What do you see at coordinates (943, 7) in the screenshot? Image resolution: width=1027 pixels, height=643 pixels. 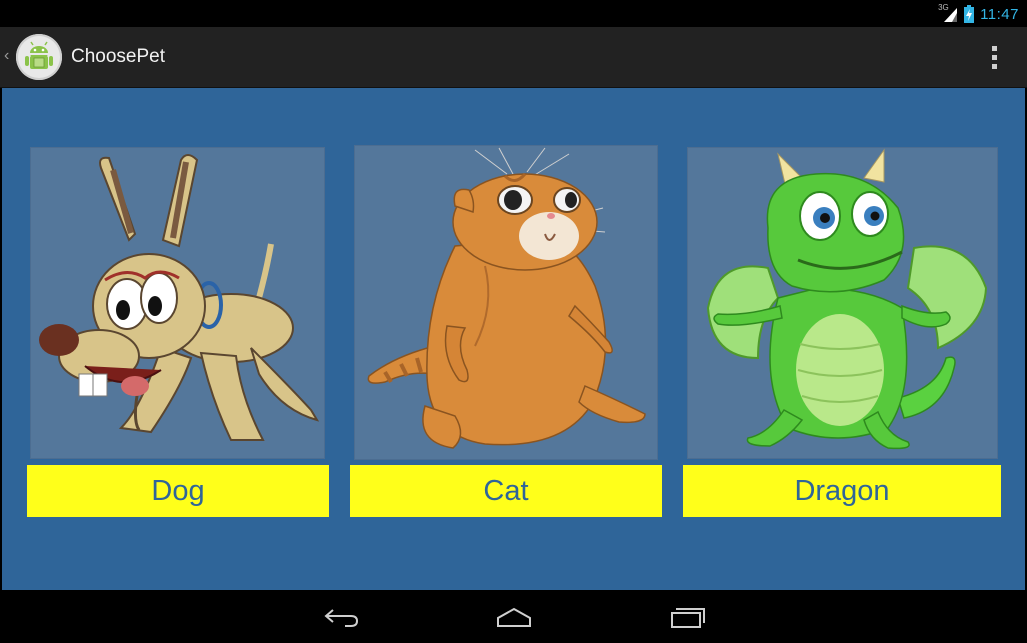 I see `network-type: 3G` at bounding box center [943, 7].